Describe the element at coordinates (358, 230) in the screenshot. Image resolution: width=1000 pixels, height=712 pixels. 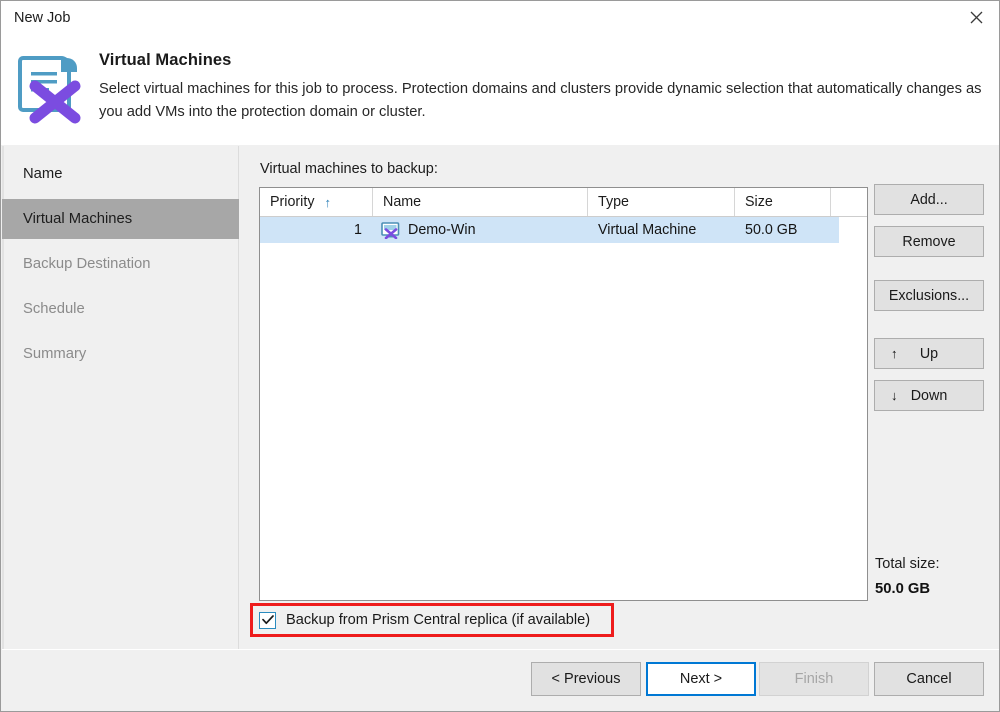
I see `cell-priority: 1` at that location.